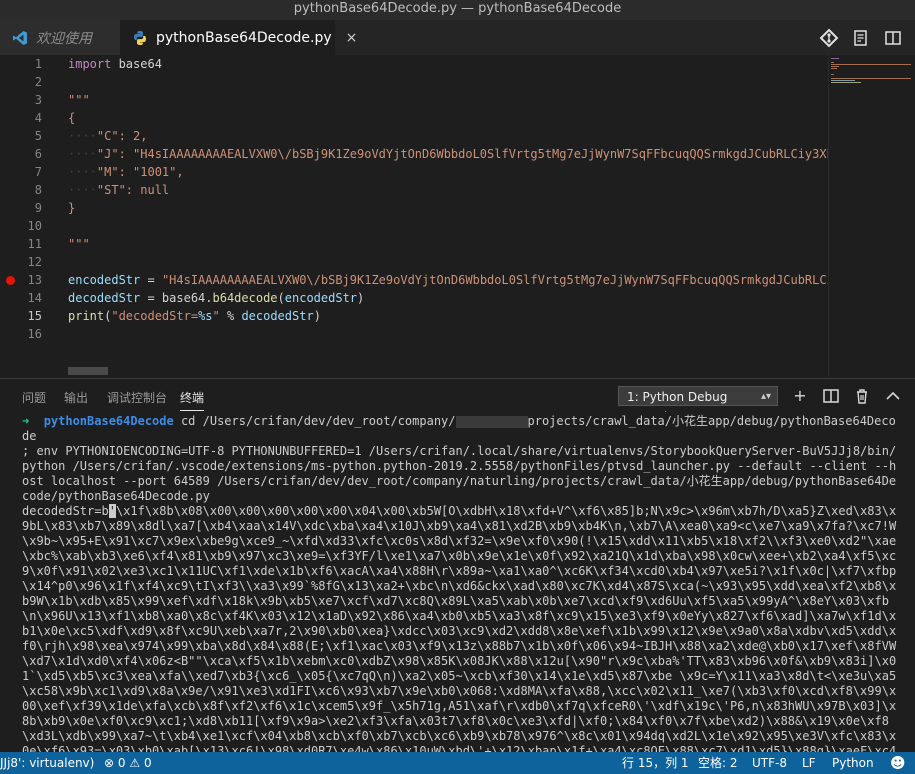  I want to click on line-code: print("decodedStr=%s" % decodedStr), so click(194, 316).